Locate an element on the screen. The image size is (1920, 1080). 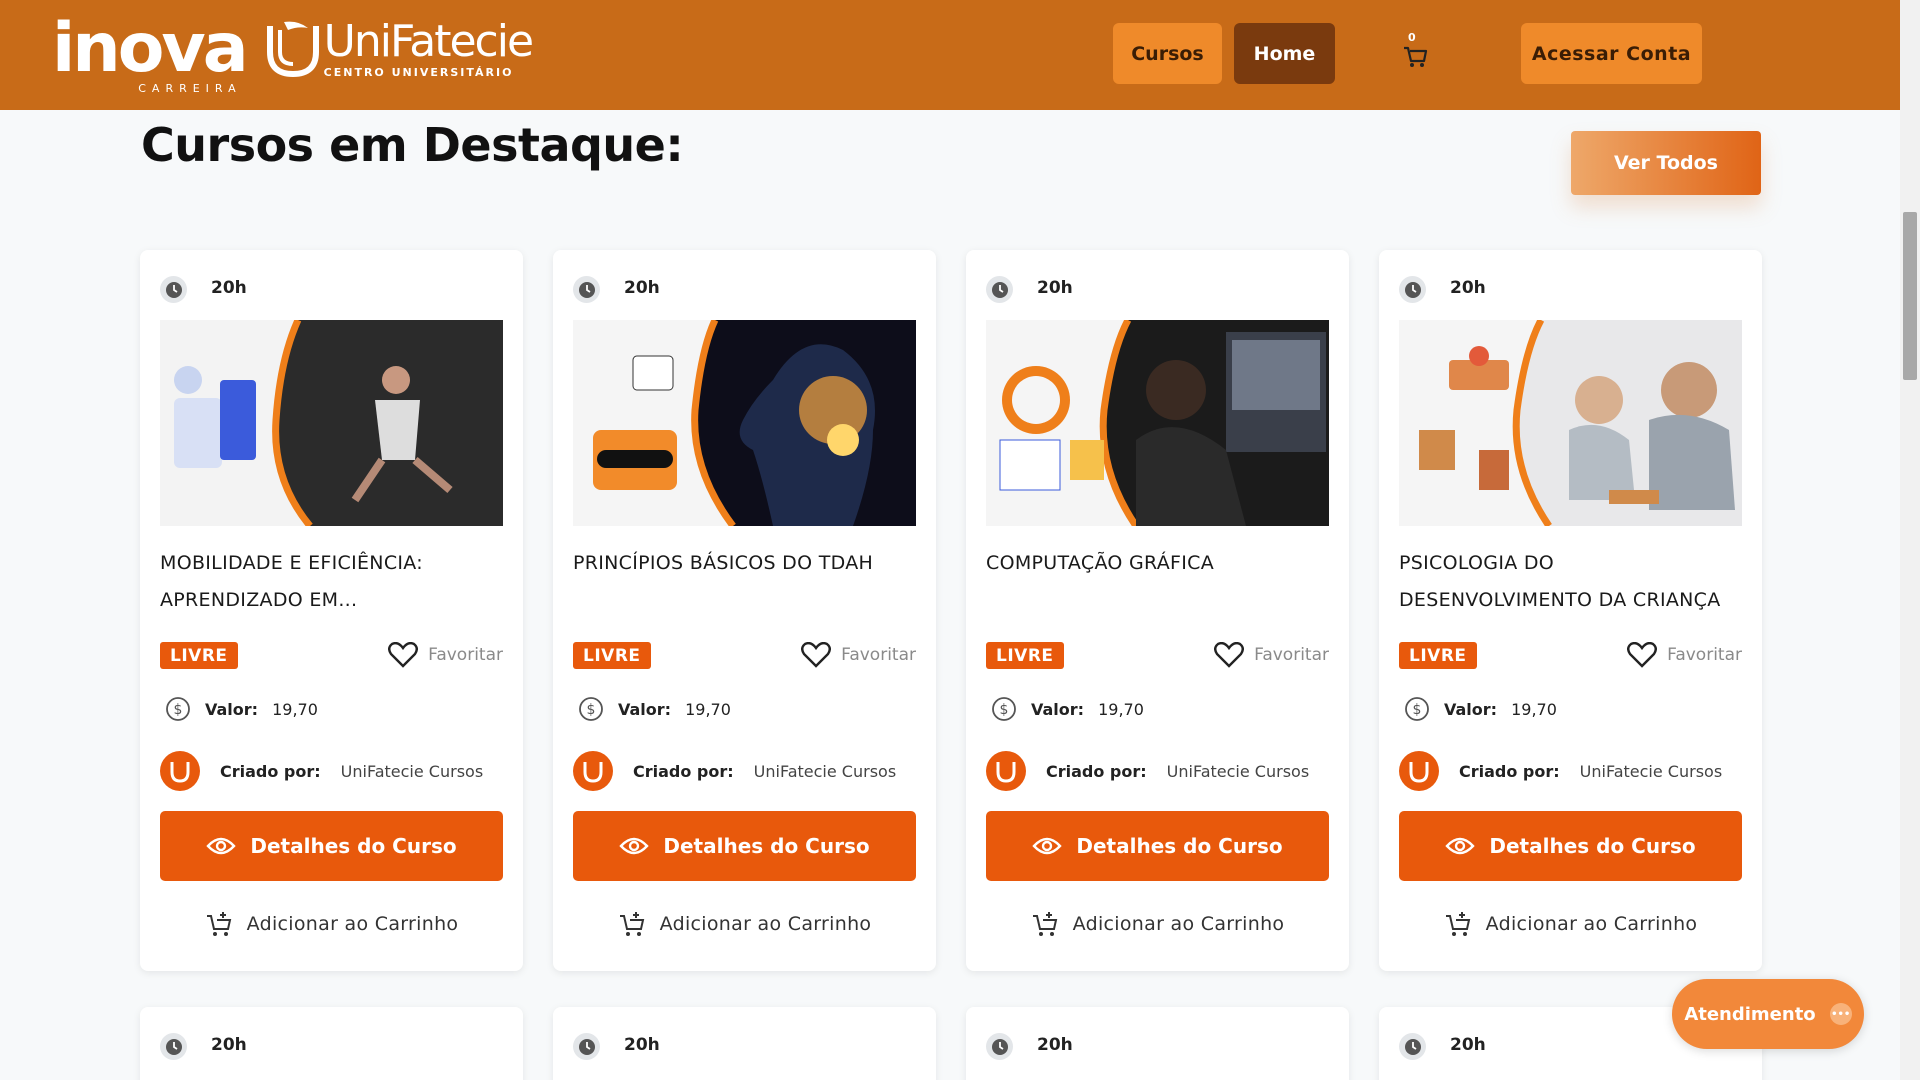
cart-count-badge: 0 is located at coordinates (1412, 37).